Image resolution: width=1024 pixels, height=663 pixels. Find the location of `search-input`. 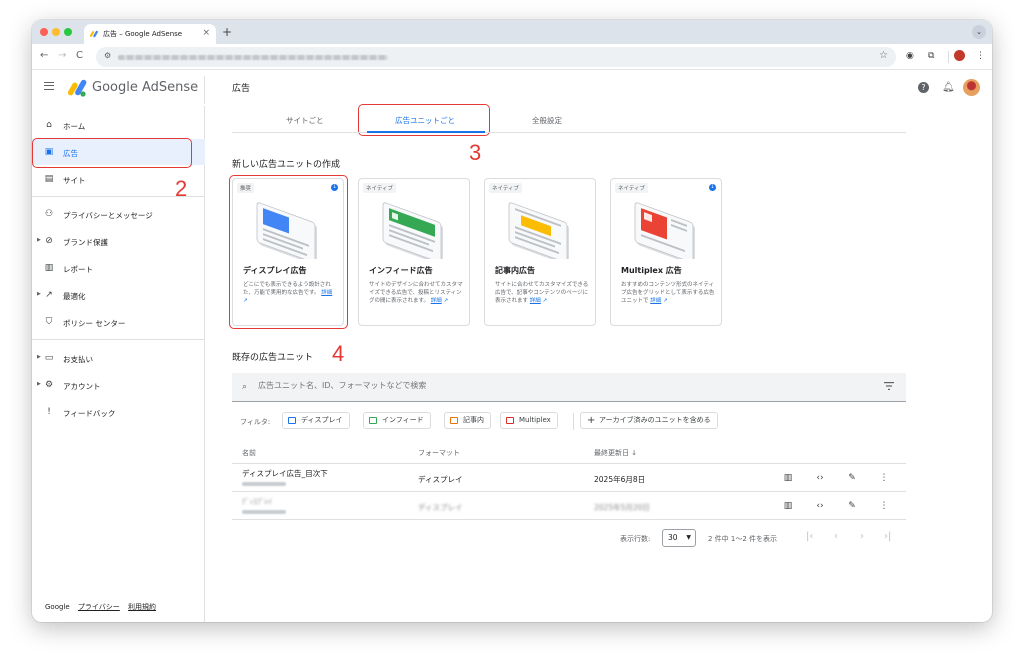

search-input is located at coordinates (538, 385).